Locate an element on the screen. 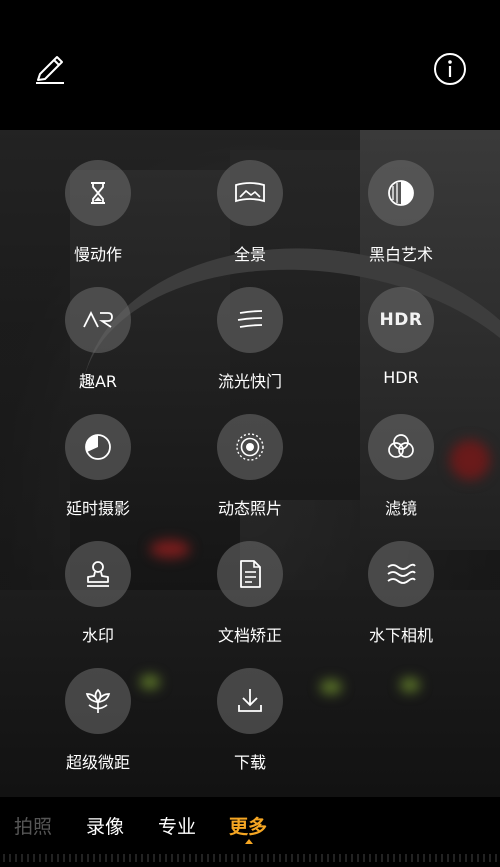  mode-super-macro: 超级微距 is located at coordinates (98, 725).